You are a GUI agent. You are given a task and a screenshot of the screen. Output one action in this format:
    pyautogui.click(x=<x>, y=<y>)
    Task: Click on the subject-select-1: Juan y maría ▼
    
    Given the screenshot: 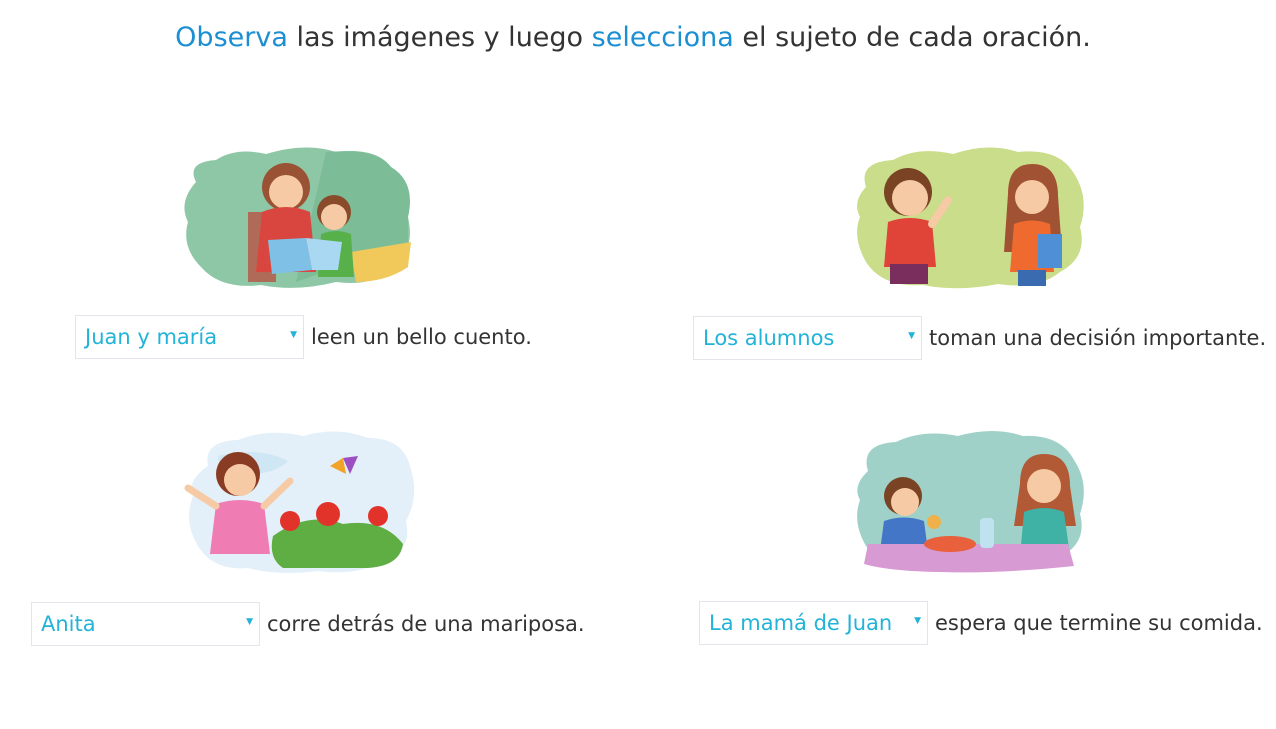 What is the action you would take?
    pyautogui.click(x=189, y=337)
    